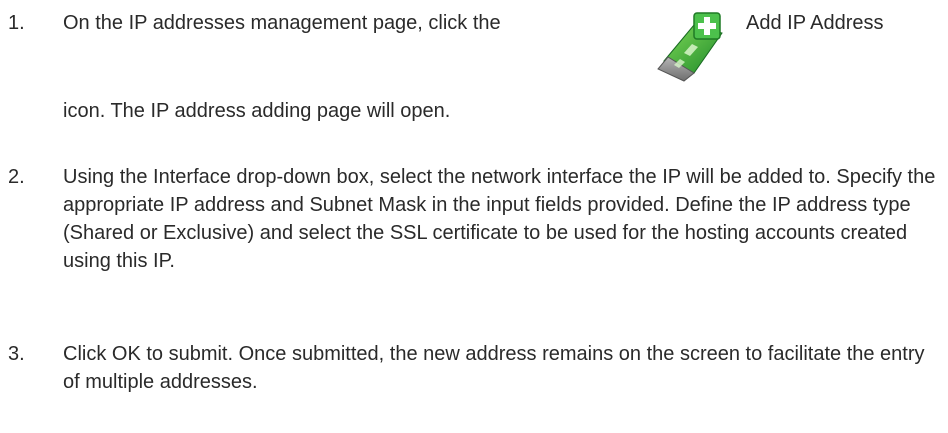 This screenshot has height=433, width=948. Describe the element at coordinates (16, 177) in the screenshot. I see `step-number: 2.` at that location.